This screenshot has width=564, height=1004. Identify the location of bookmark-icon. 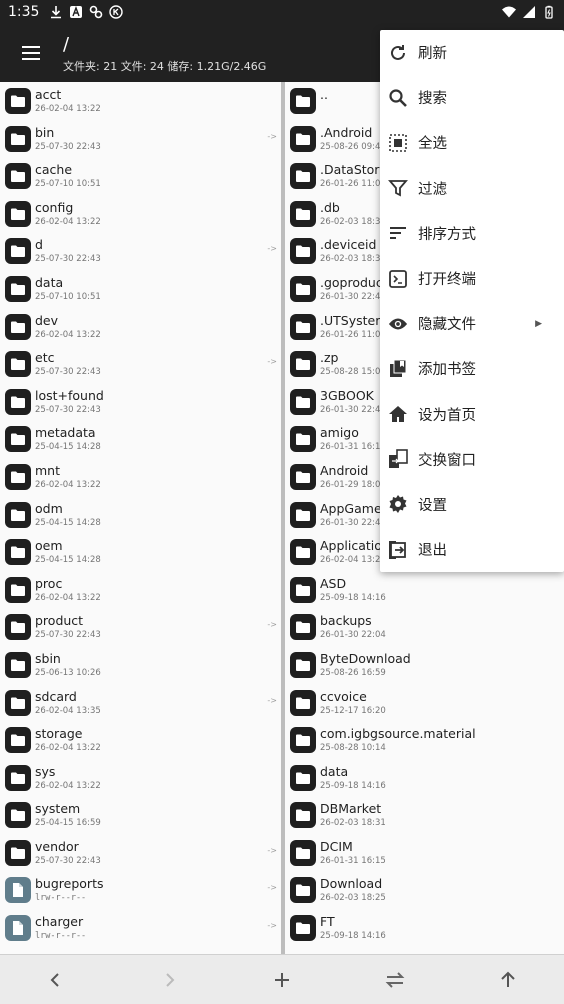
(398, 369).